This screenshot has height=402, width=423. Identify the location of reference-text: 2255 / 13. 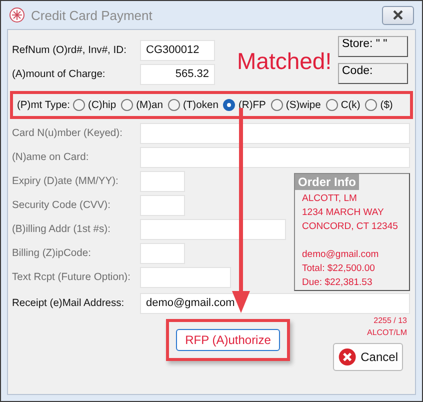
(390, 321).